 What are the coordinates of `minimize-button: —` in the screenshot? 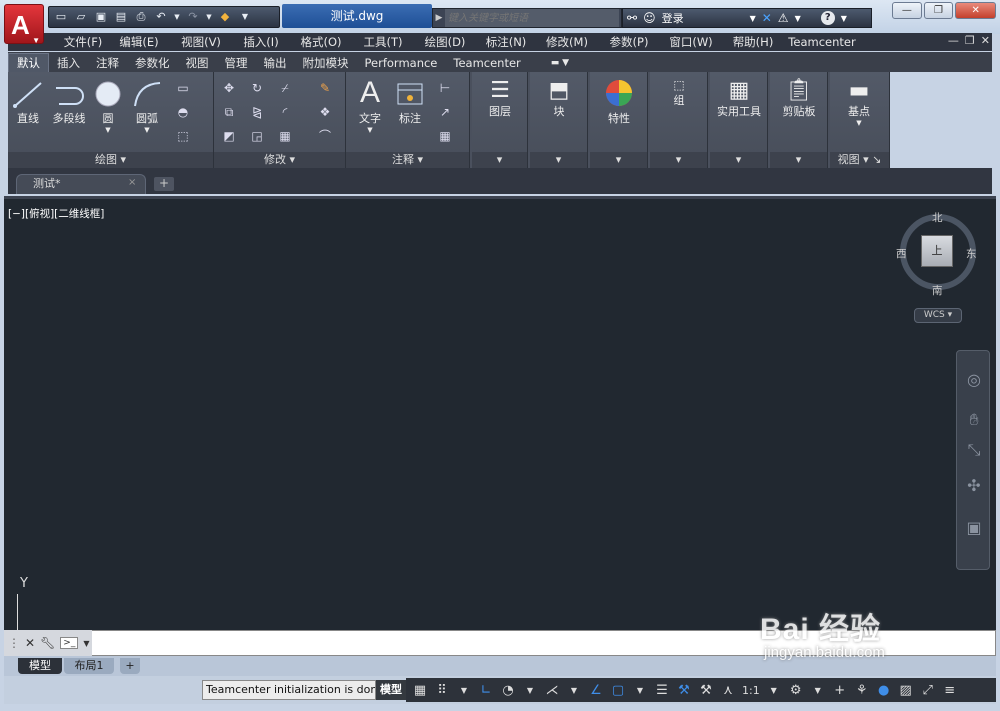 It's located at (907, 10).